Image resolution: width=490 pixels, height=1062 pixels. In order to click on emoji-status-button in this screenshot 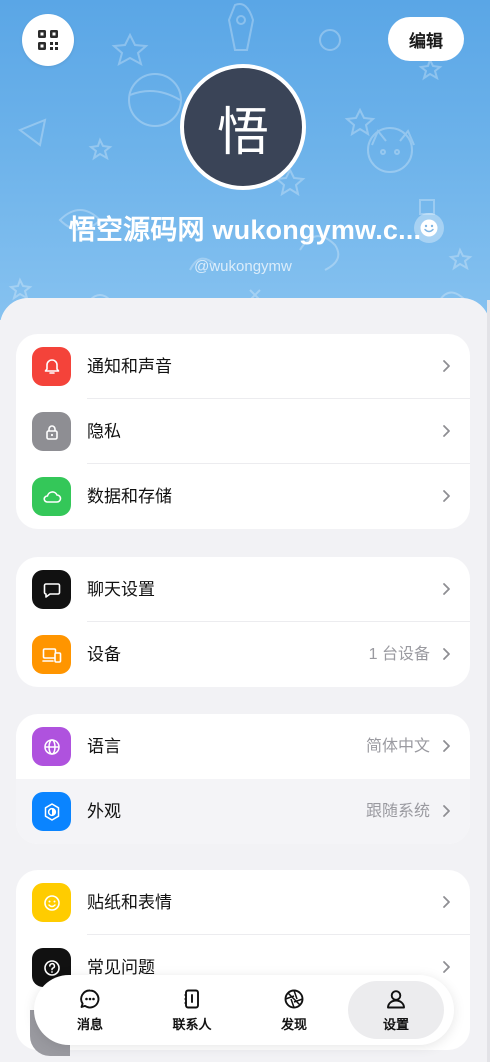, I will do `click(429, 228)`.